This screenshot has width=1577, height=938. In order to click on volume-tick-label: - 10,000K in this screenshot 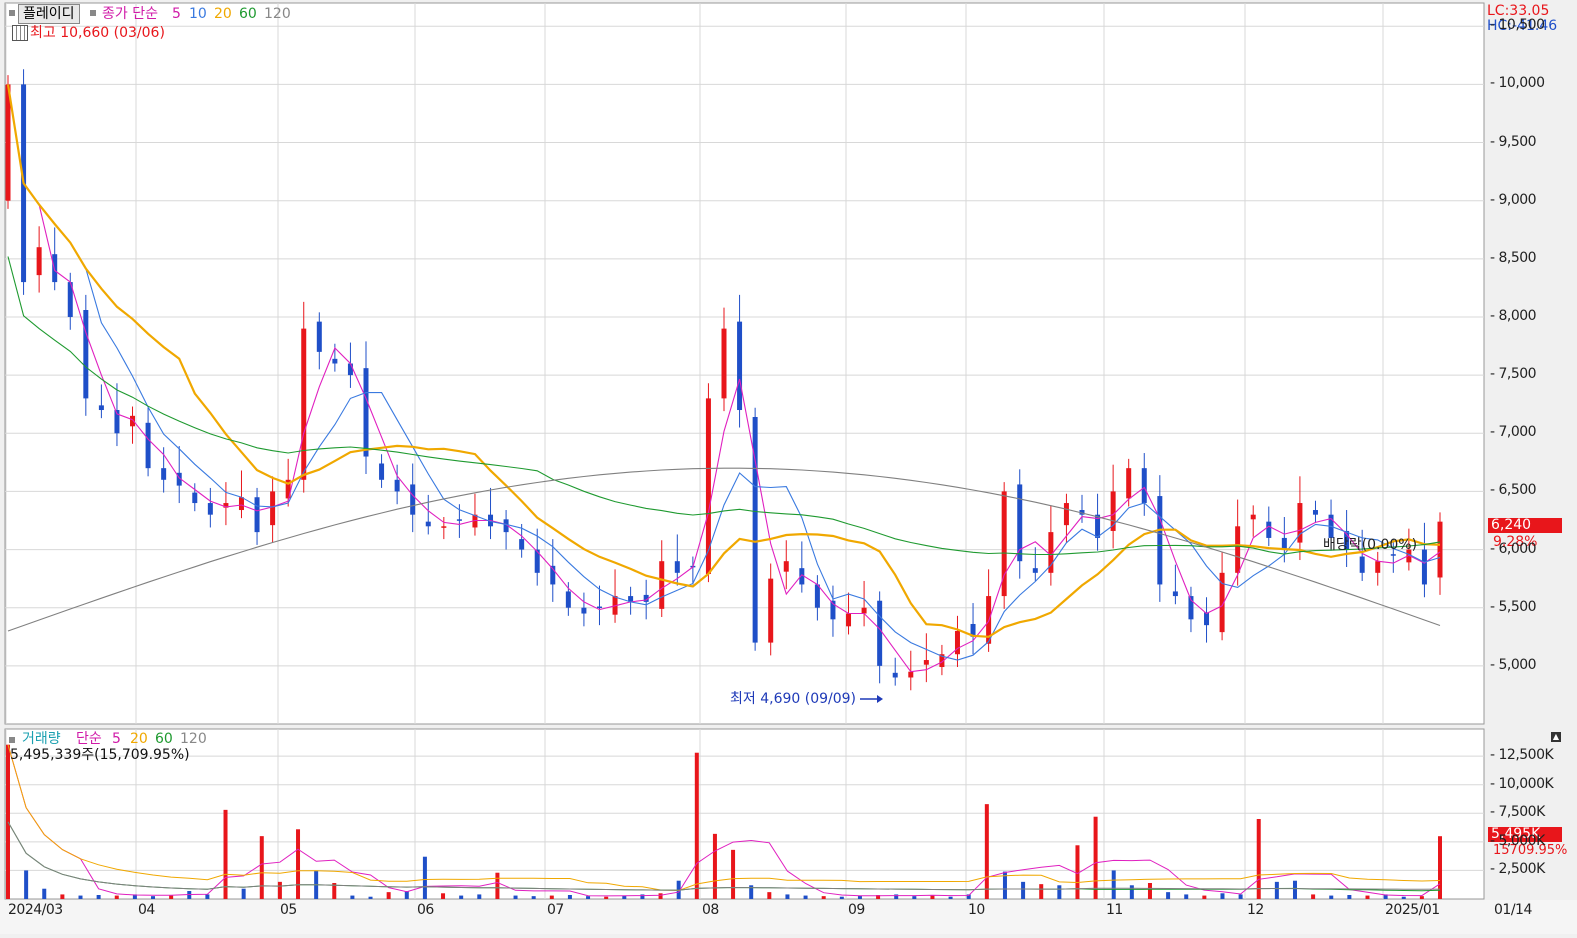, I will do `click(1522, 783)`.